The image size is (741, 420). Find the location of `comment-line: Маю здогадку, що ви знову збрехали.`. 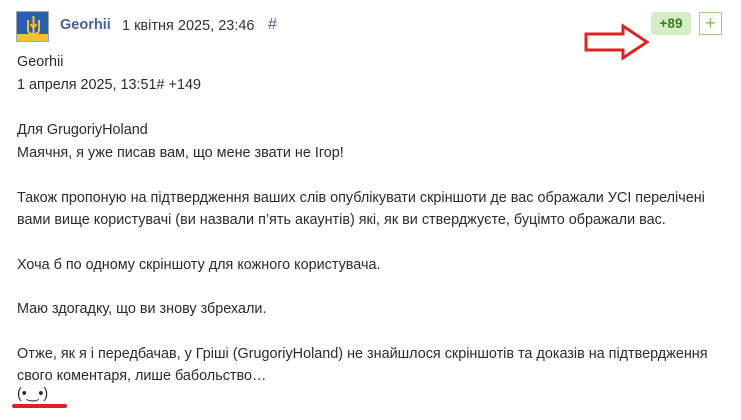

comment-line: Маю здогадку, що ви знову збрехали. is located at coordinates (142, 309).